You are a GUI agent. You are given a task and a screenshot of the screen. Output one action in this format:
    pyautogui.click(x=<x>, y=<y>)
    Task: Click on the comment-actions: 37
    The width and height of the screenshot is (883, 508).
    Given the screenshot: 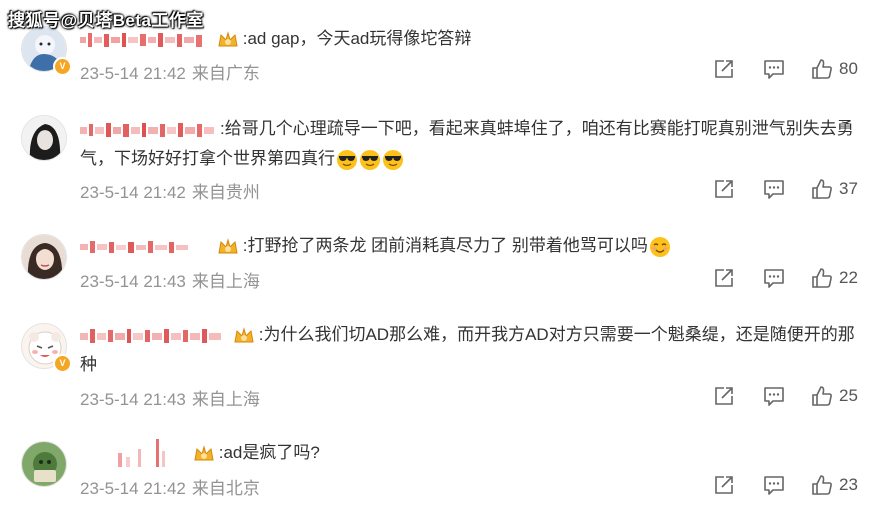 What is the action you would take?
    pyautogui.click(x=787, y=189)
    